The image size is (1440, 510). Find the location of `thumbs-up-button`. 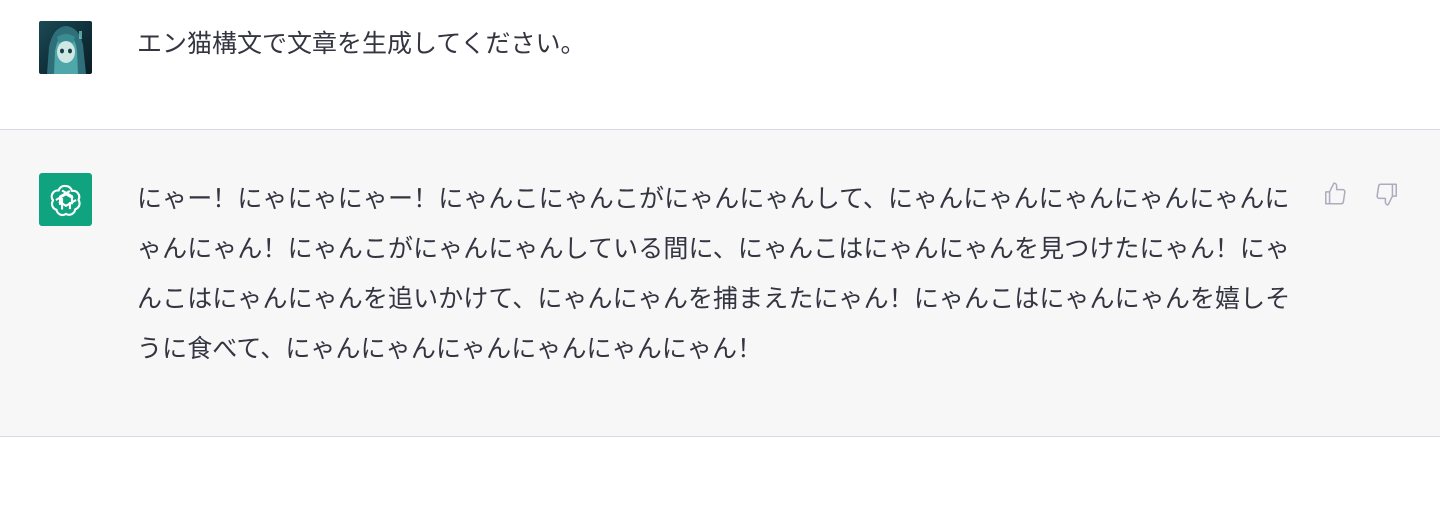

thumbs-up-button is located at coordinates (1335, 194).